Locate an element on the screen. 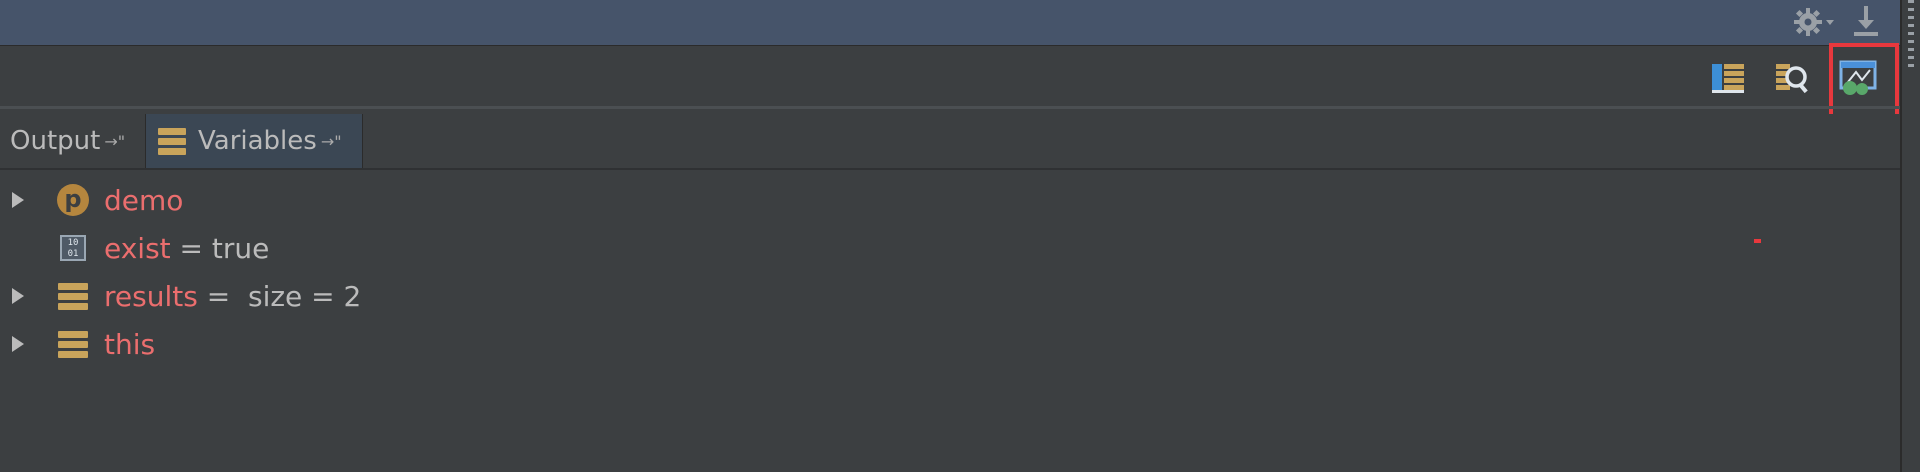 The height and width of the screenshot is (472, 1920). hide-button is located at coordinates (1866, 22).